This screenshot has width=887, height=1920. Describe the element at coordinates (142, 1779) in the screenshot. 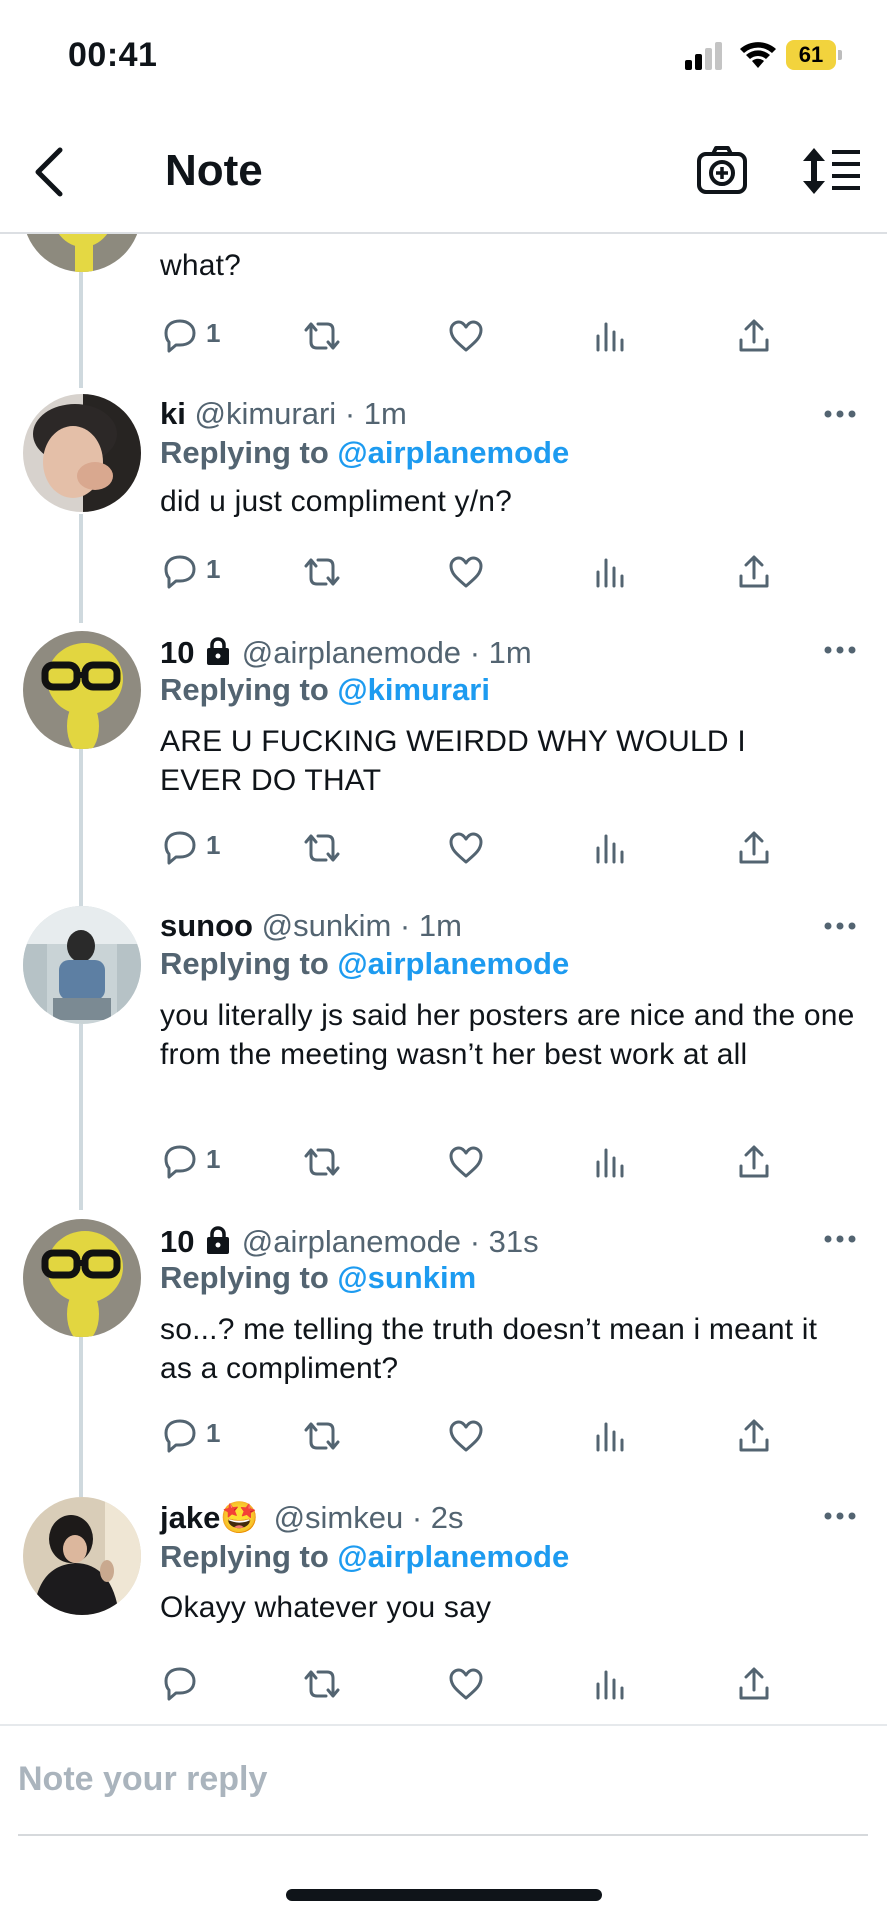

I see `reply-input: Note your reply` at that location.